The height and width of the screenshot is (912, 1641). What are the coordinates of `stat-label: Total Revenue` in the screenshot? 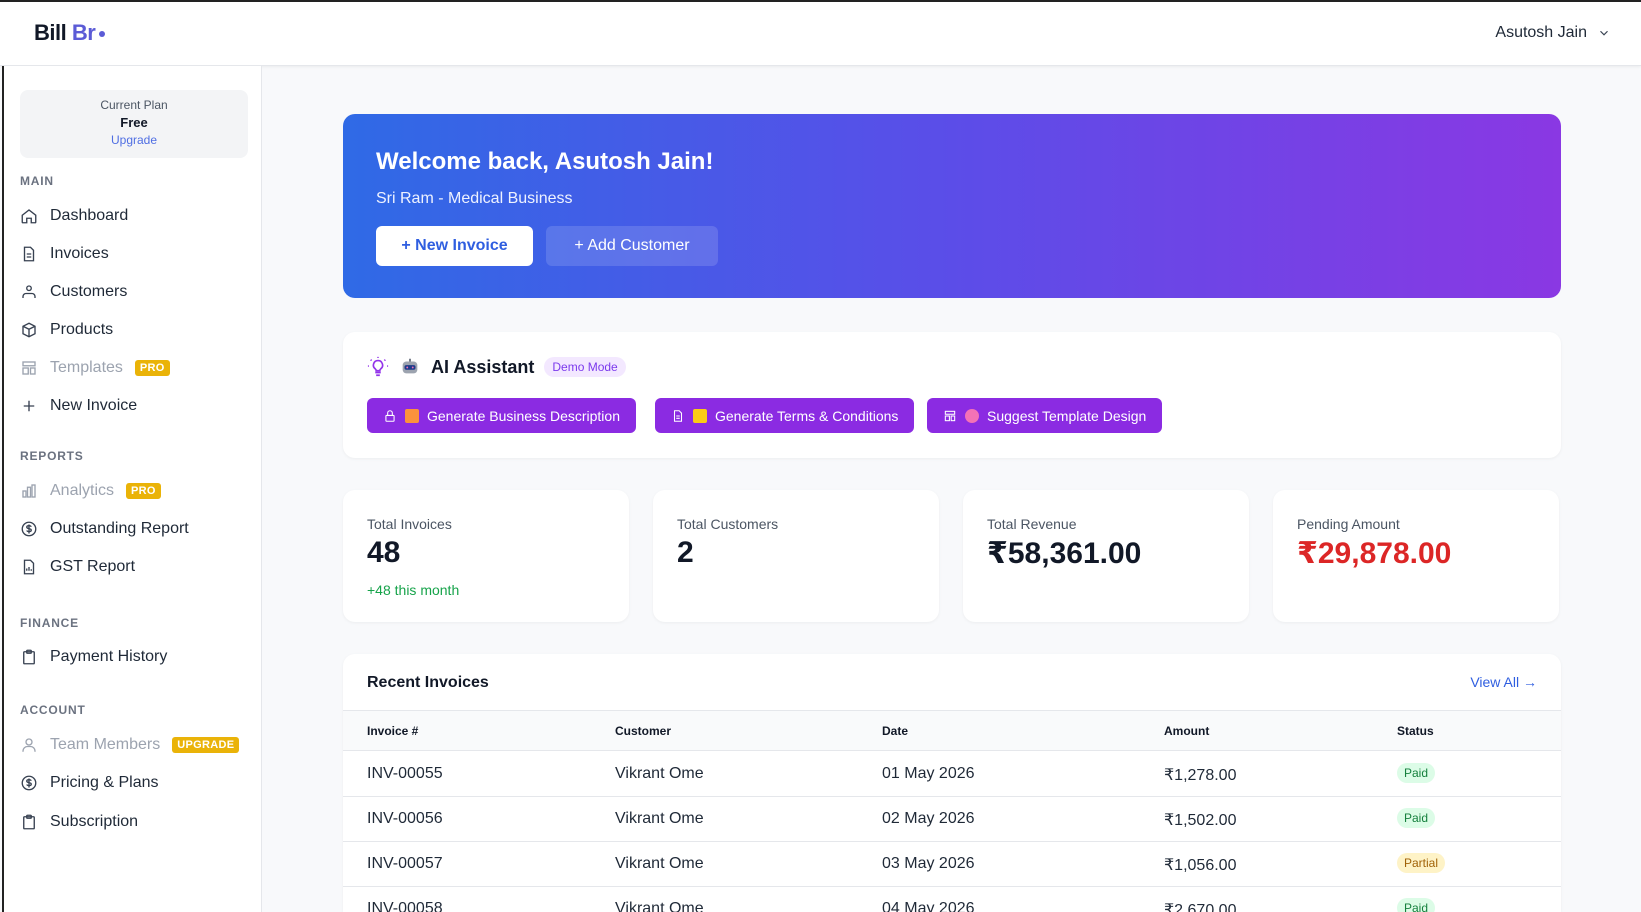 It's located at (1032, 524).